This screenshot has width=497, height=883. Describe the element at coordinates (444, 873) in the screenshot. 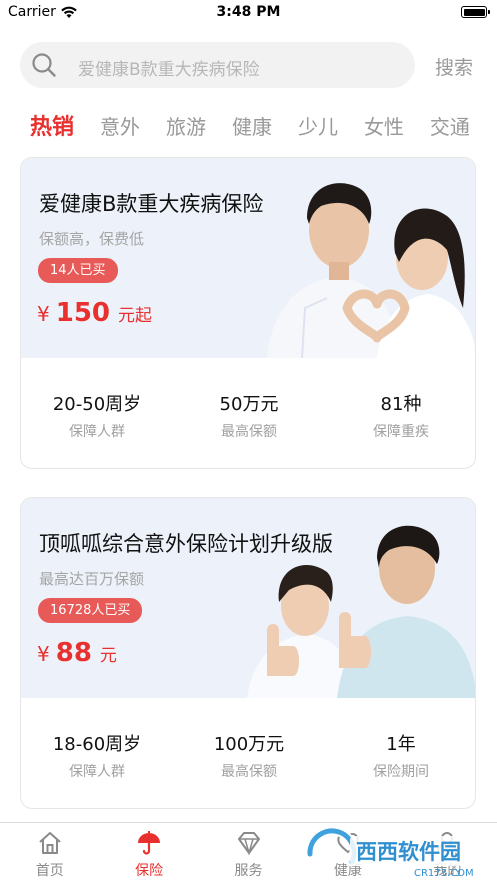

I see `svg-text: CR173.COM` at that location.